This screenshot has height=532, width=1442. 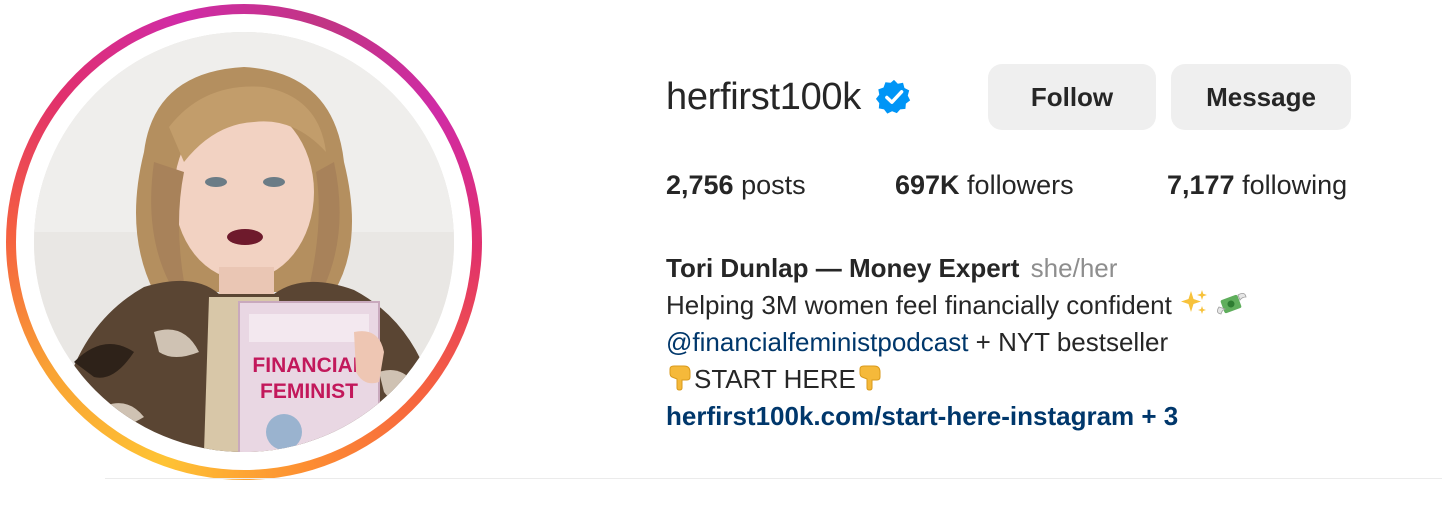 I want to click on bio-name-line: Tori Dunlap — Money Expert she/her, so click(x=1046, y=268).